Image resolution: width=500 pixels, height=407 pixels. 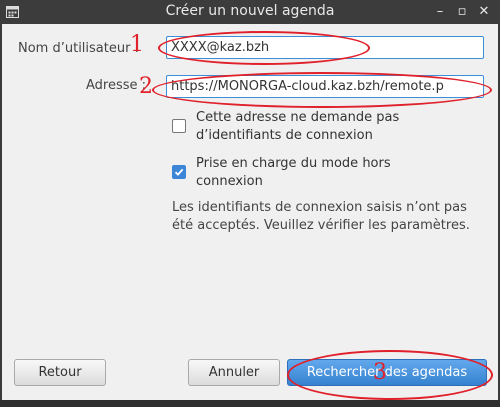 I want to click on window-title: Créer un nouvel agenda, so click(x=250, y=11).